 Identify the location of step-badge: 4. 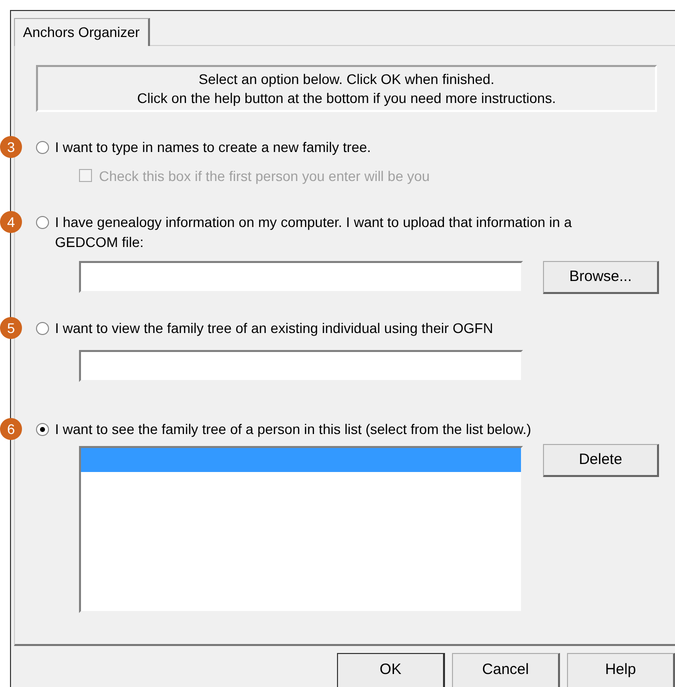
(11, 222).